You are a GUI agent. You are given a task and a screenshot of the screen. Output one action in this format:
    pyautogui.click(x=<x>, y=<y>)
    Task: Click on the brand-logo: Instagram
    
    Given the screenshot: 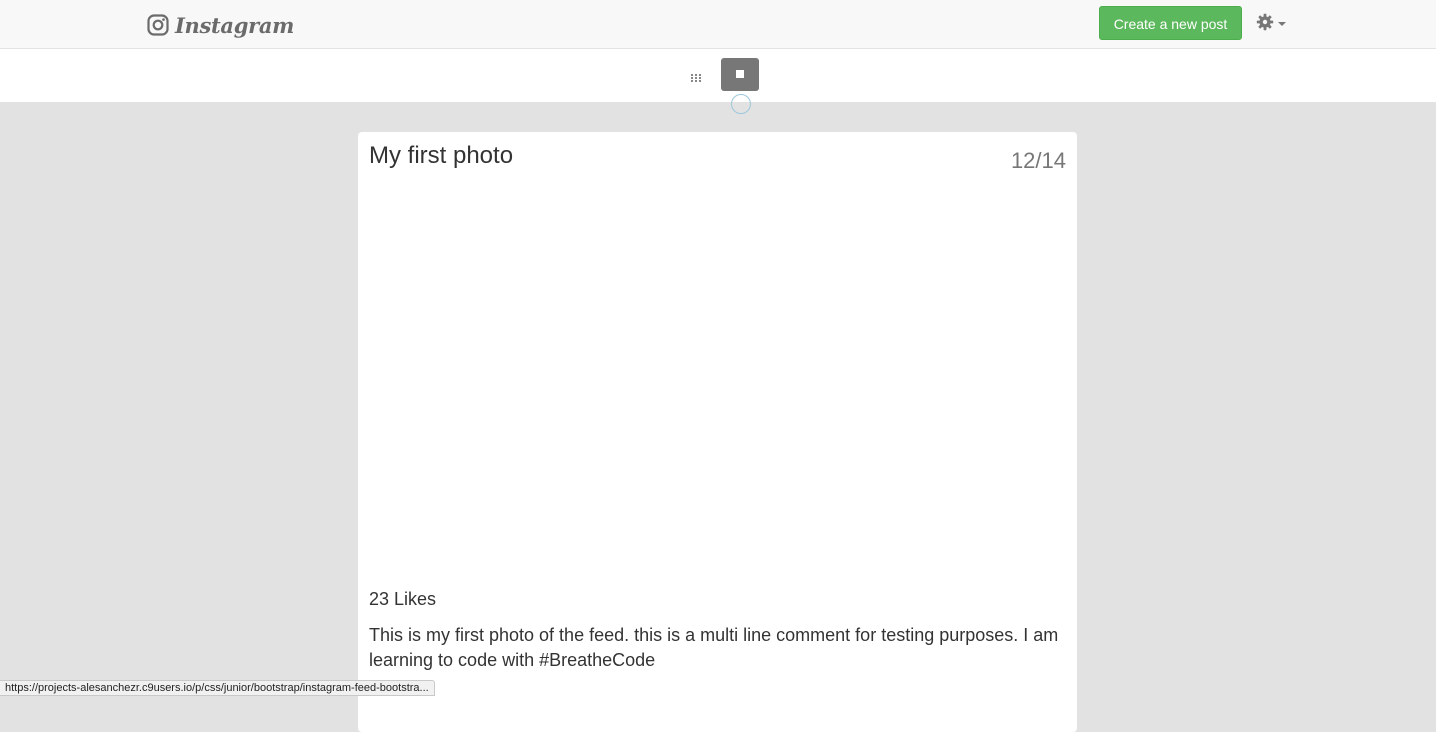 What is the action you would take?
    pyautogui.click(x=220, y=25)
    